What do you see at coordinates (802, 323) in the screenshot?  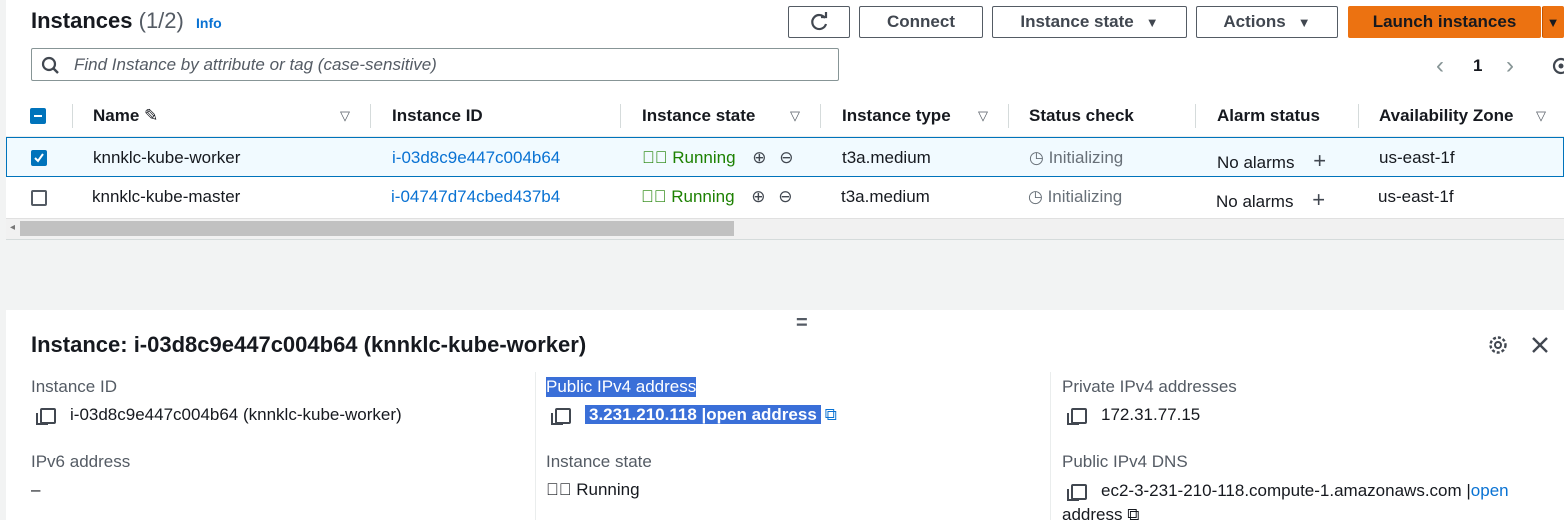 I see `split-panel-drag-handle: =` at bounding box center [802, 323].